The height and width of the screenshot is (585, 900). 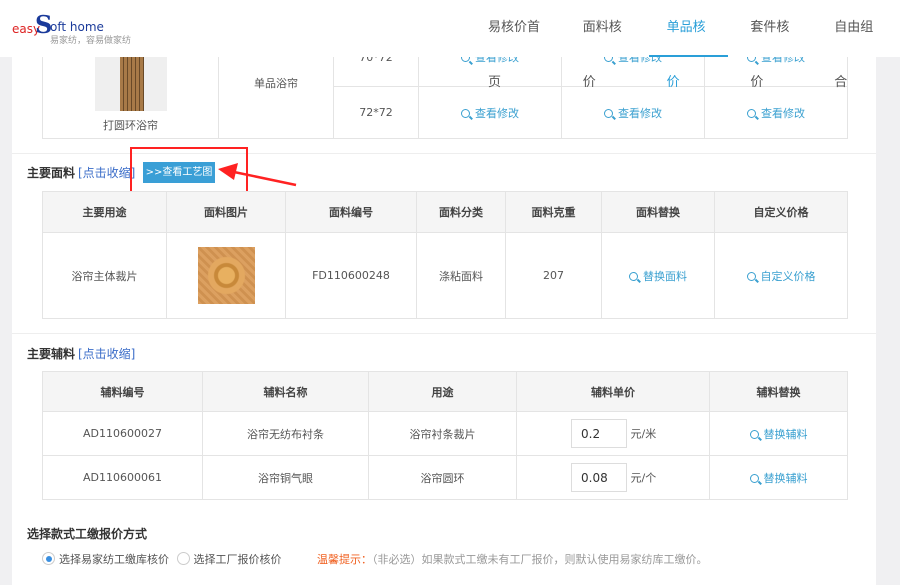 What do you see at coordinates (444, 333) in the screenshot?
I see `divider` at bounding box center [444, 333].